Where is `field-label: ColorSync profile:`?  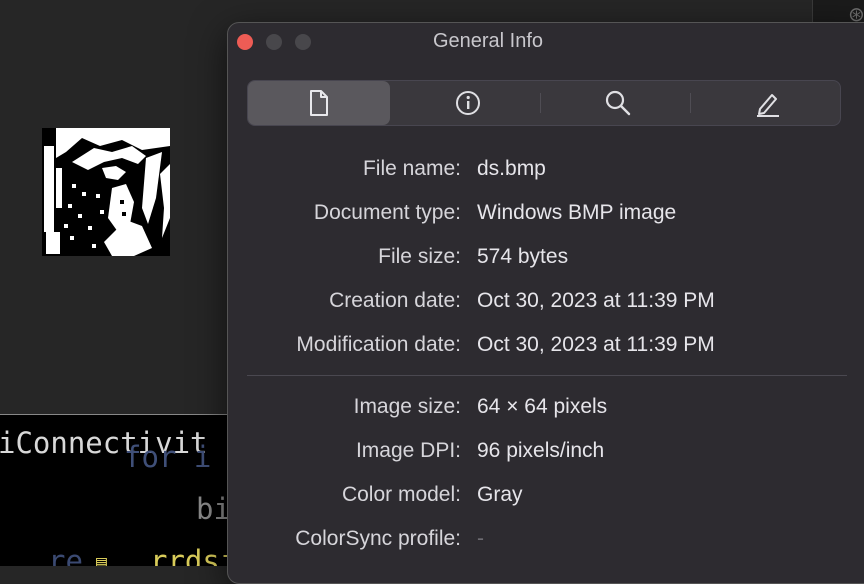
field-label: ColorSync profile: is located at coordinates (378, 538).